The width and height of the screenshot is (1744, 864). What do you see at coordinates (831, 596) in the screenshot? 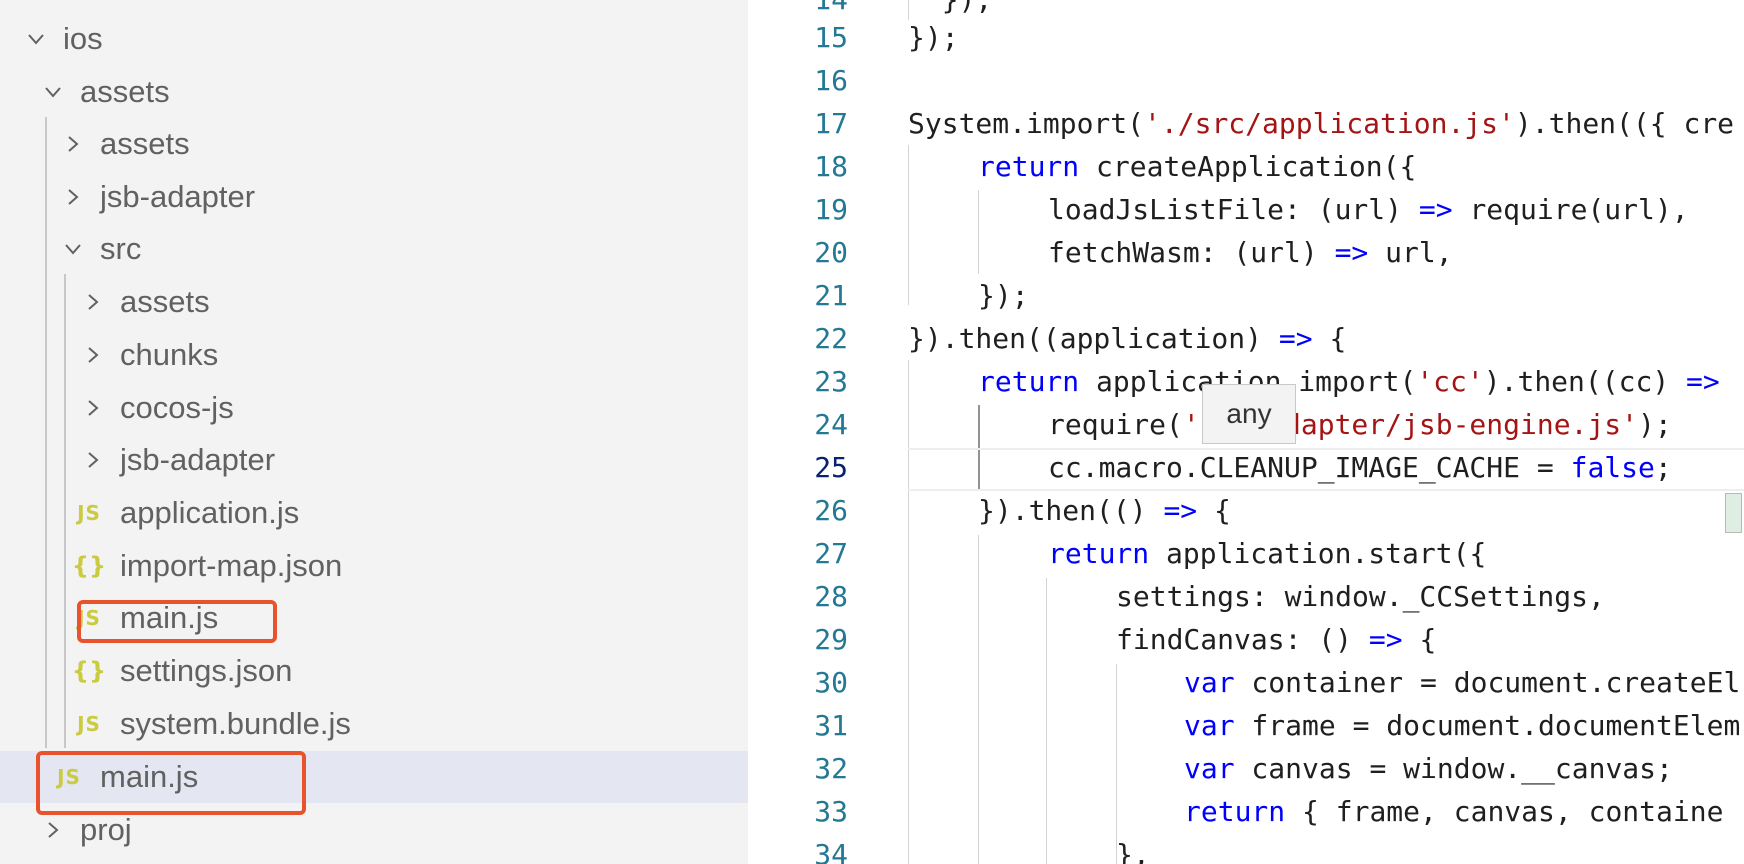
I see `line-number: 28` at bounding box center [831, 596].